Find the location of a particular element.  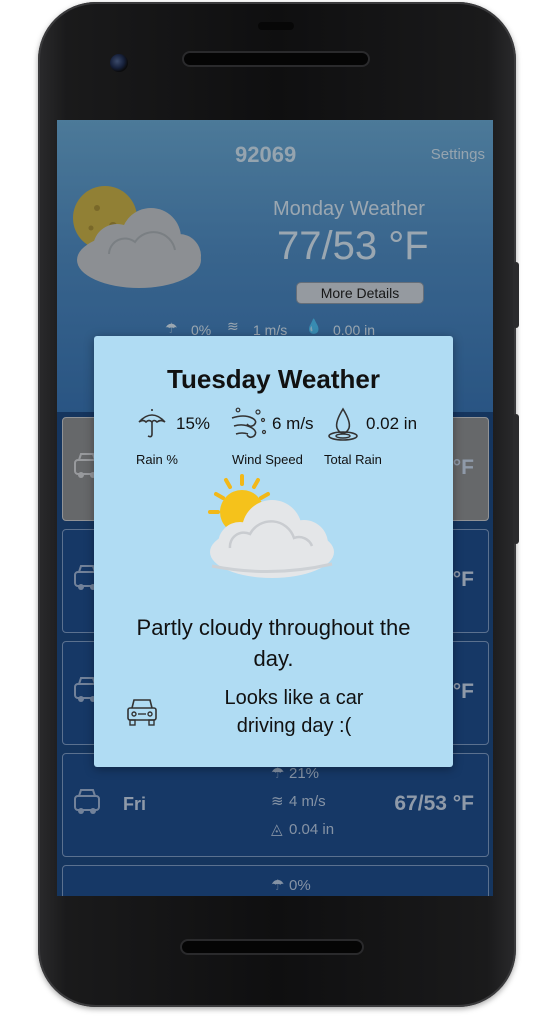

modal-driving-message: Looks like a car driving day :( is located at coordinates (294, 712).